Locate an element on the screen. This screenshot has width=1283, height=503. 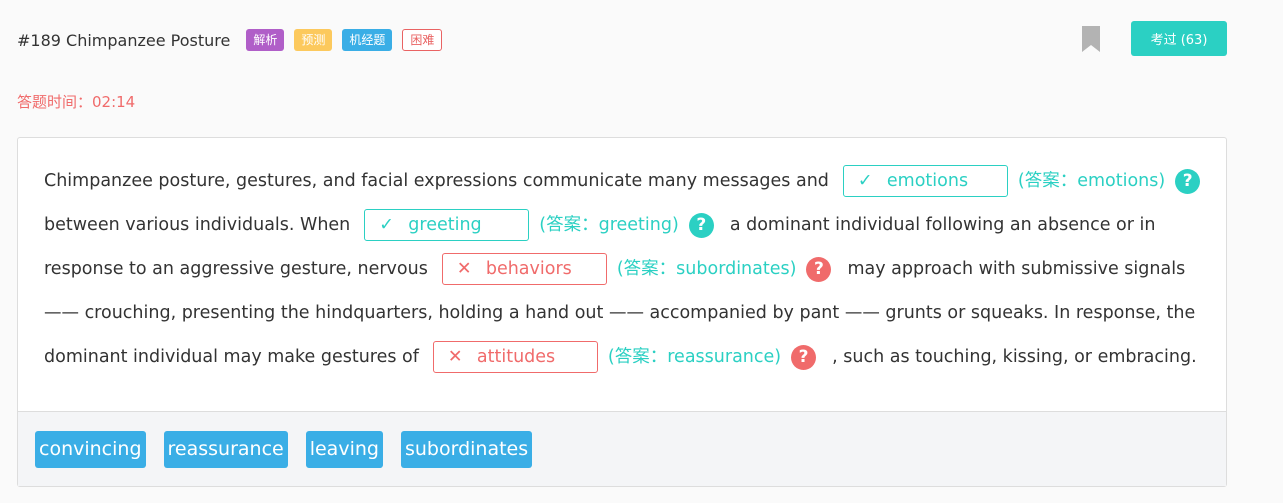
blank-value: greeting is located at coordinates (445, 225).